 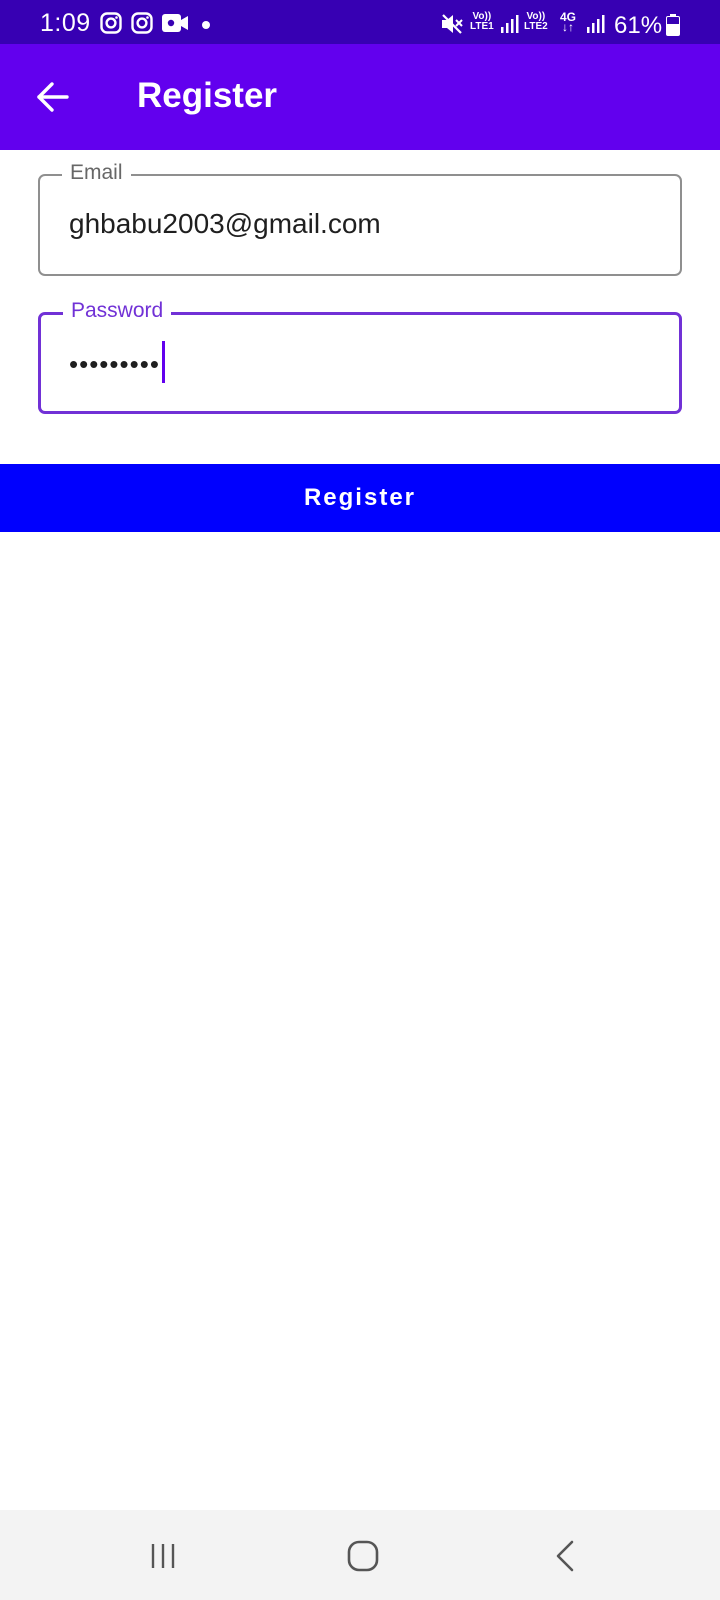 I want to click on back-icon, so click(x=566, y=1556).